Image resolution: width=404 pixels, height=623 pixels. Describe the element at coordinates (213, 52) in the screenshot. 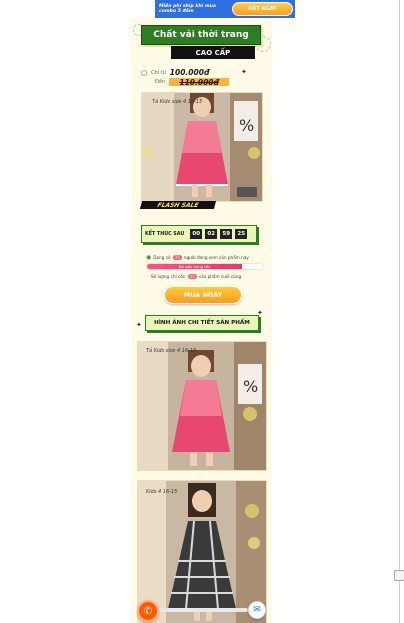

I see `hero-subtitle: CAO CẤP` at that location.